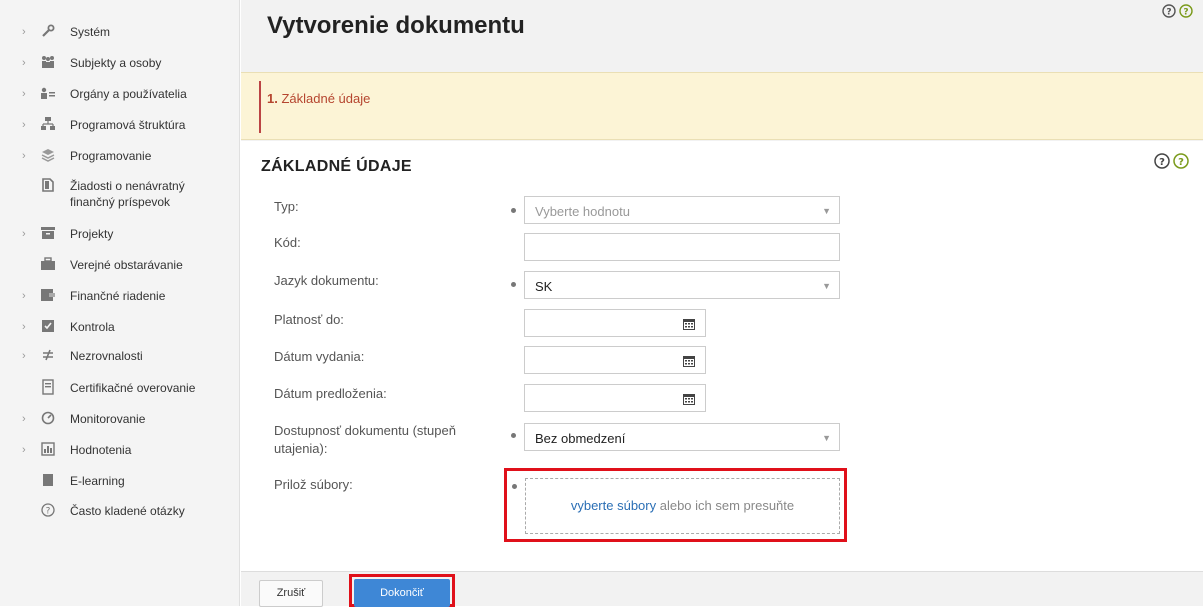  What do you see at coordinates (101, 450) in the screenshot?
I see `sidebar-item-label: Hodnotenia` at bounding box center [101, 450].